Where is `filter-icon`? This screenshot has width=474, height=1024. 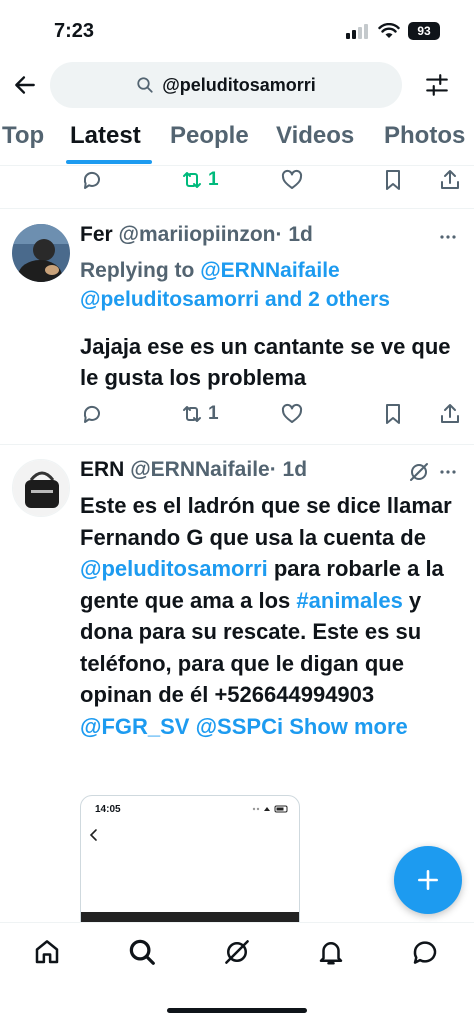
filter-icon is located at coordinates (437, 85).